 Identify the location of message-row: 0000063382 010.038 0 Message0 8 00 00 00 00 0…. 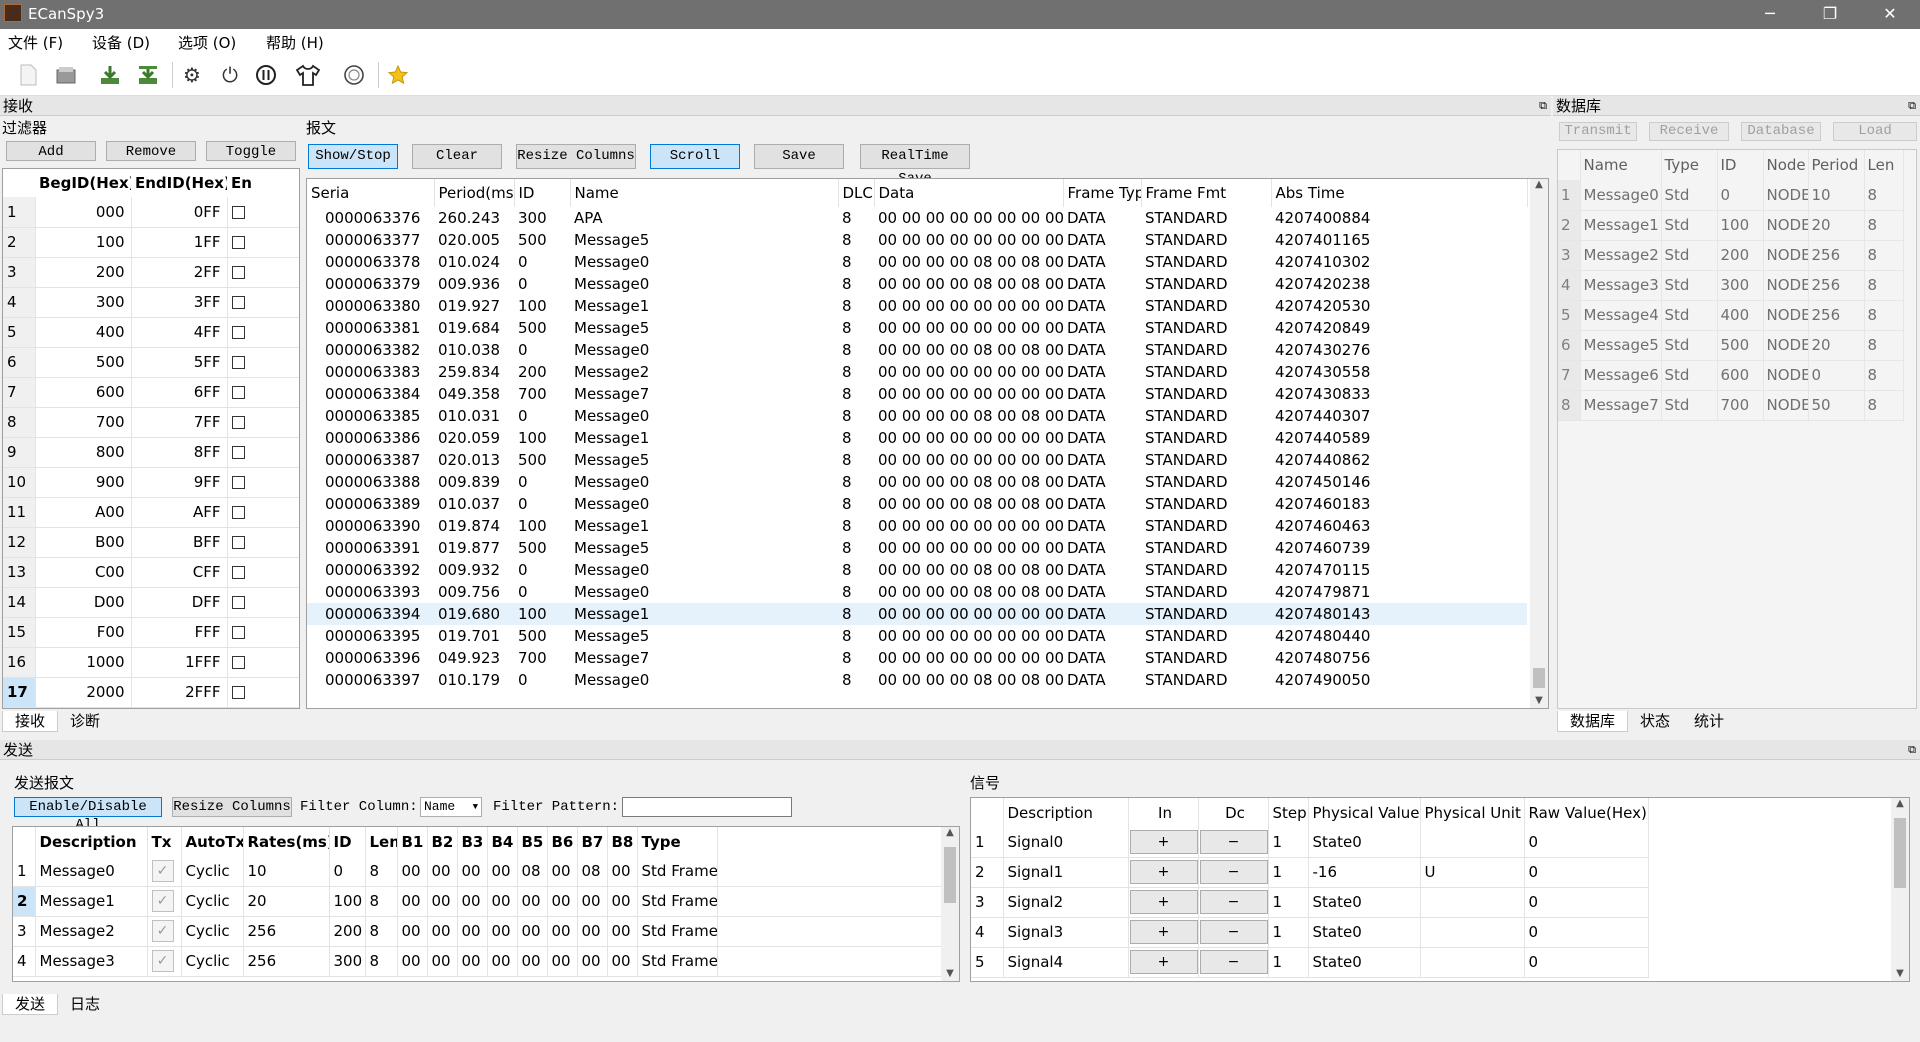
(917, 350).